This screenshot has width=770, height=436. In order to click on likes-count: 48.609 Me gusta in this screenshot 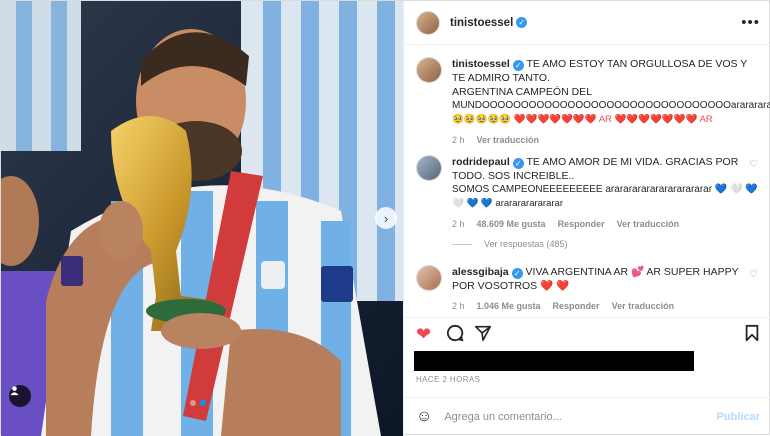, I will do `click(511, 224)`.